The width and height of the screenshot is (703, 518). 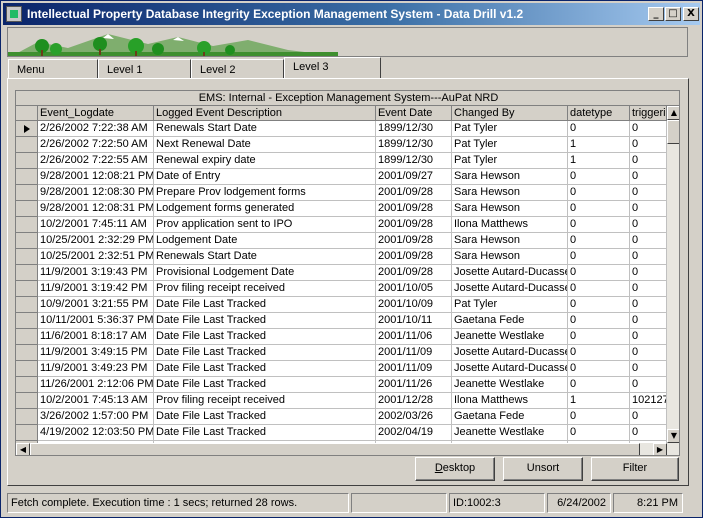 What do you see at coordinates (414, 129) in the screenshot?
I see `cell-event-date: 1899/12/30` at bounding box center [414, 129].